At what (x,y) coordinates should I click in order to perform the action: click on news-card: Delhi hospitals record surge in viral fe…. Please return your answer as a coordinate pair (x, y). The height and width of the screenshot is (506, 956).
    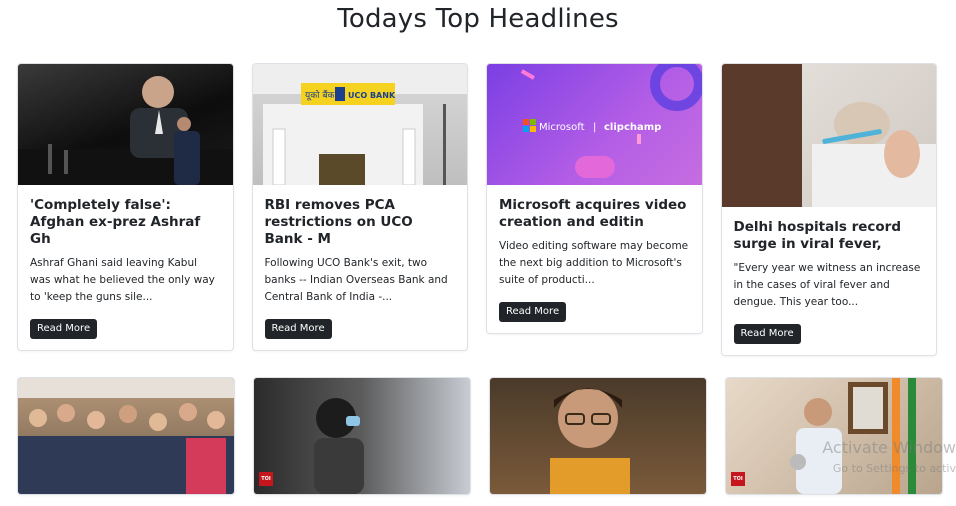
    Looking at the image, I should click on (828, 209).